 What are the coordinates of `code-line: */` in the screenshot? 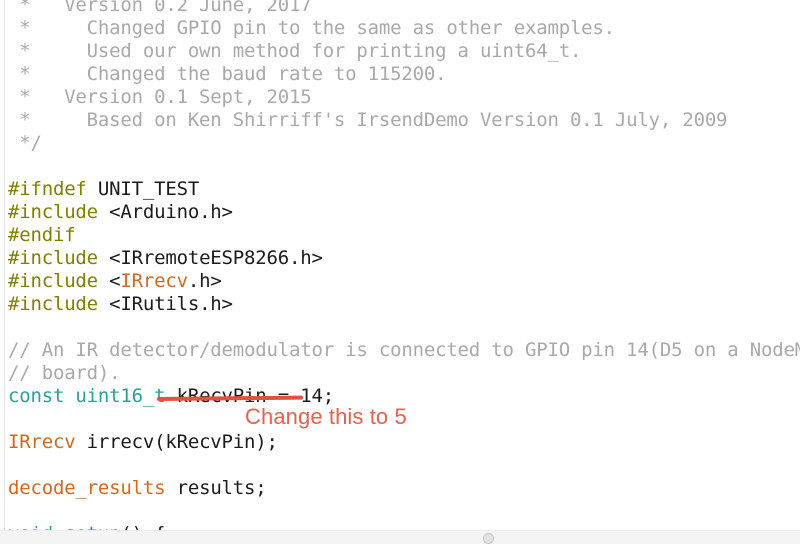 It's located at (25, 143).